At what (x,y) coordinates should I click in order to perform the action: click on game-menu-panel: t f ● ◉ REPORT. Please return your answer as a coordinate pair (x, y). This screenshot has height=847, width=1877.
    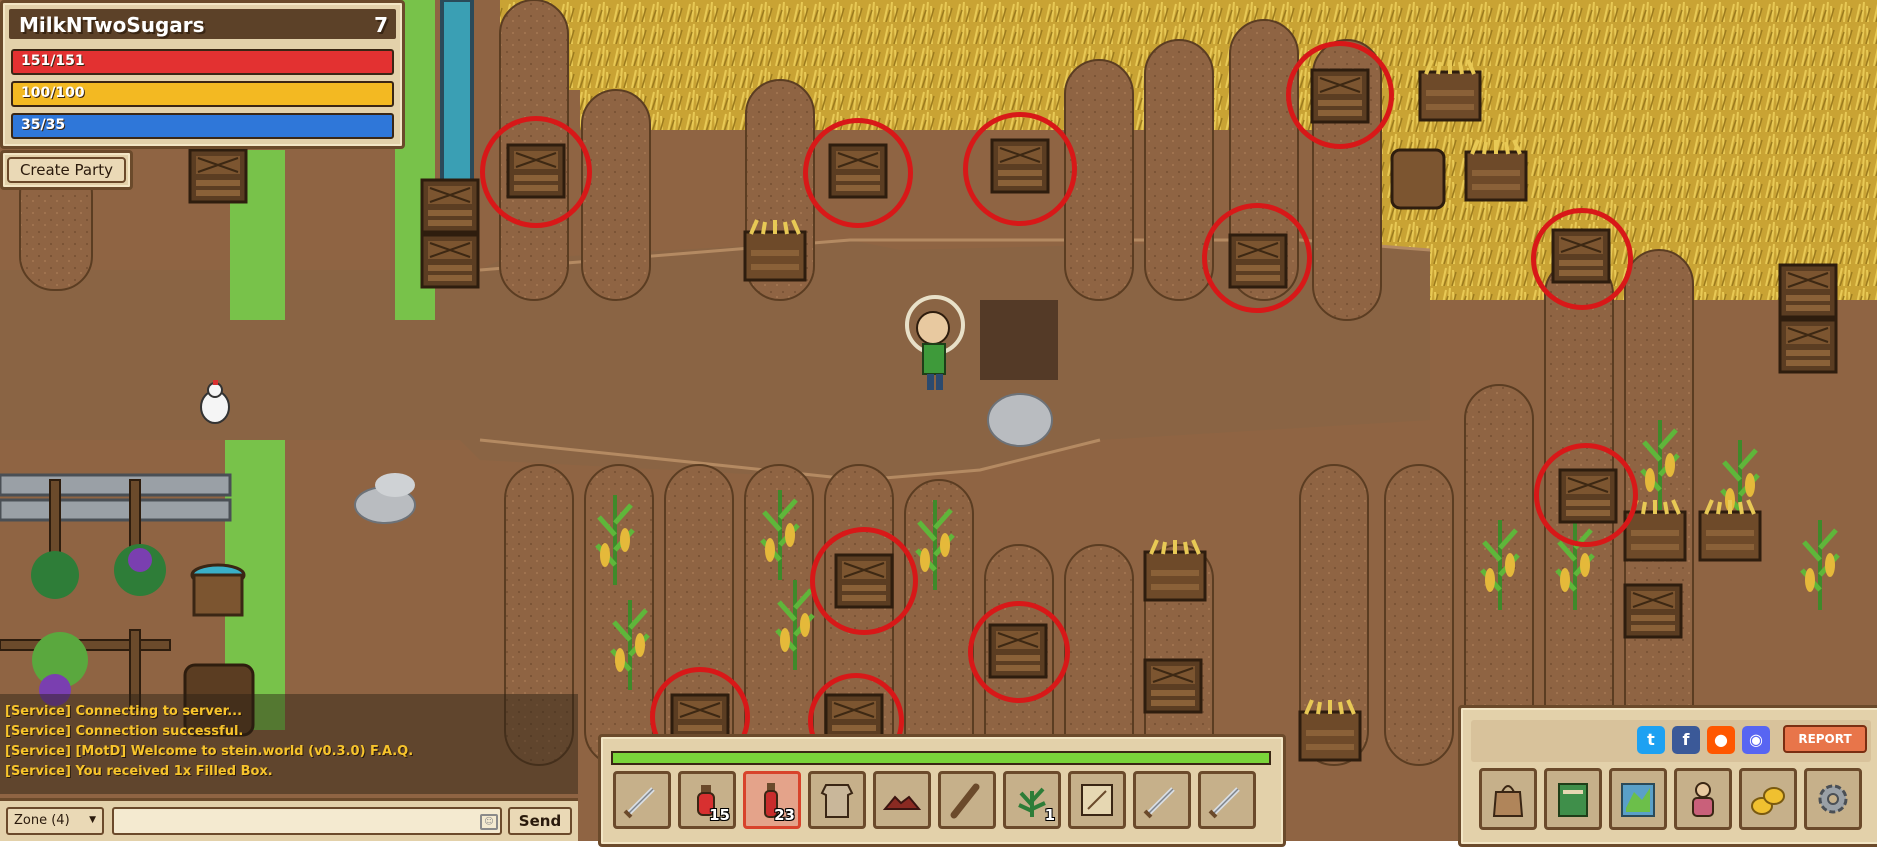
    Looking at the image, I should click on (1667, 776).